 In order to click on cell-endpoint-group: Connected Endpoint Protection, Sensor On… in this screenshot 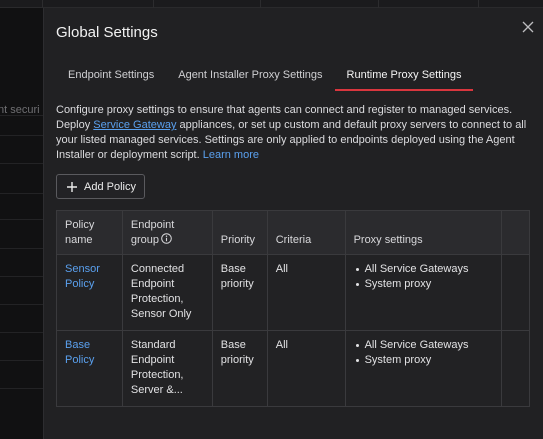, I will do `click(167, 292)`.